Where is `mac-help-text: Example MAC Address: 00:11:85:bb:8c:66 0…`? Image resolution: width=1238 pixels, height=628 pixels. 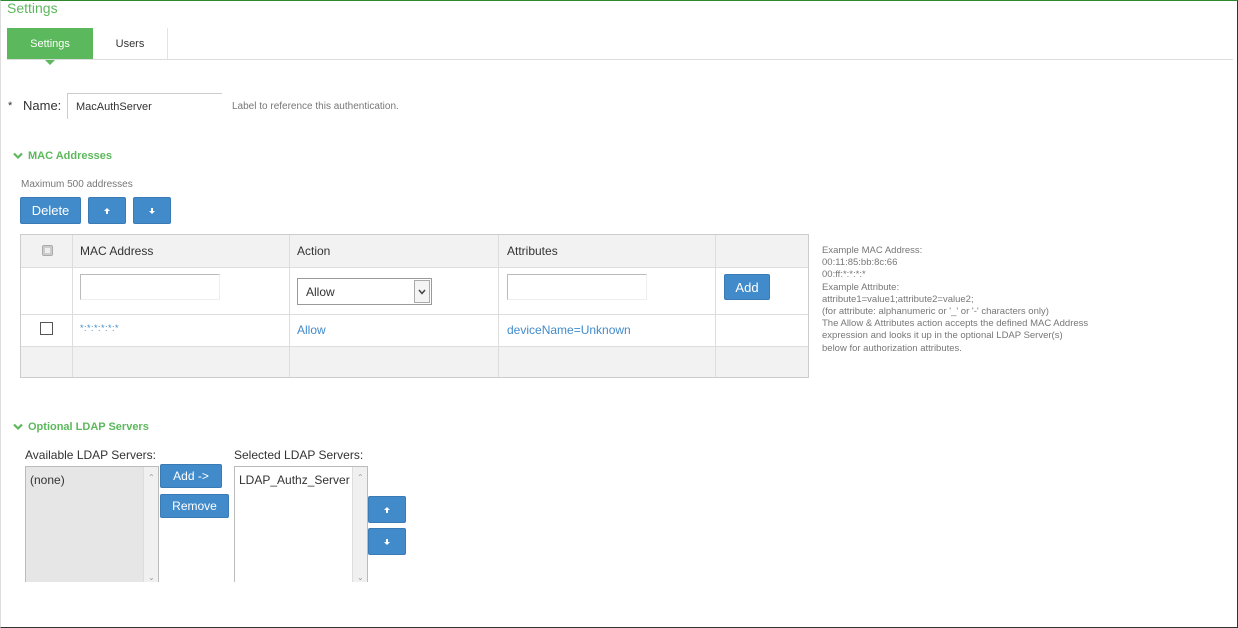
mac-help-text: Example MAC Address: 00:11:85:bb:8c:66 0… is located at coordinates (955, 299).